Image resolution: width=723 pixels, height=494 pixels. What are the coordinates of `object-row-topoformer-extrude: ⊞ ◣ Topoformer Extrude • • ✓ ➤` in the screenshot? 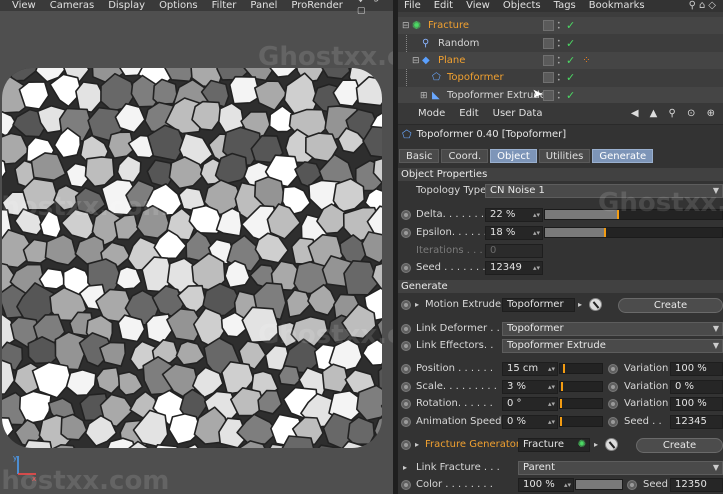 It's located at (560, 95).